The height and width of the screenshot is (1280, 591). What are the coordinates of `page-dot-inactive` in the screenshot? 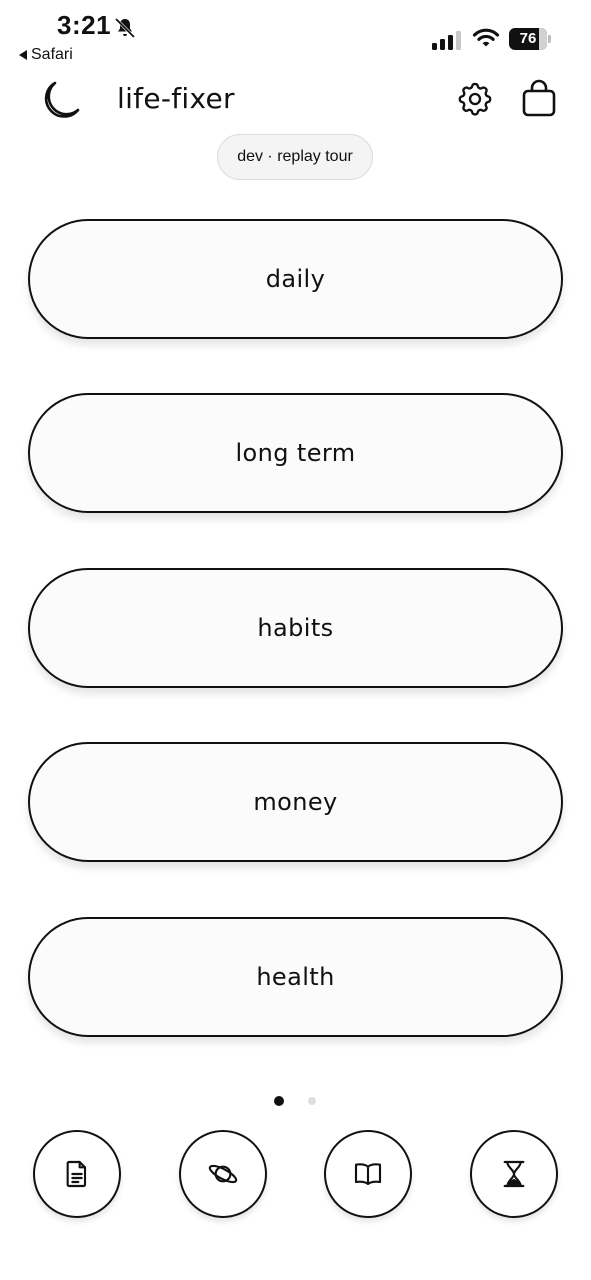 It's located at (312, 1101).